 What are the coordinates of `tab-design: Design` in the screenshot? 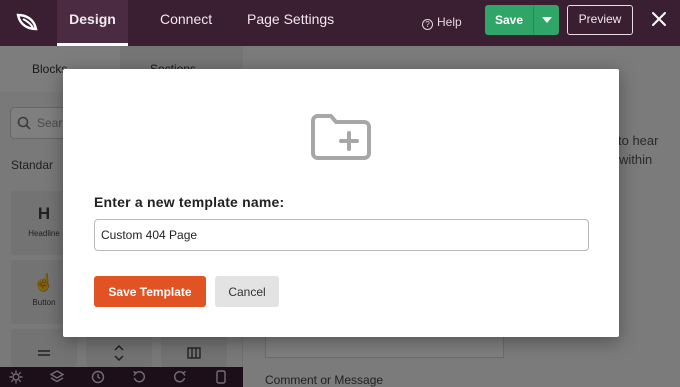 It's located at (92, 23).